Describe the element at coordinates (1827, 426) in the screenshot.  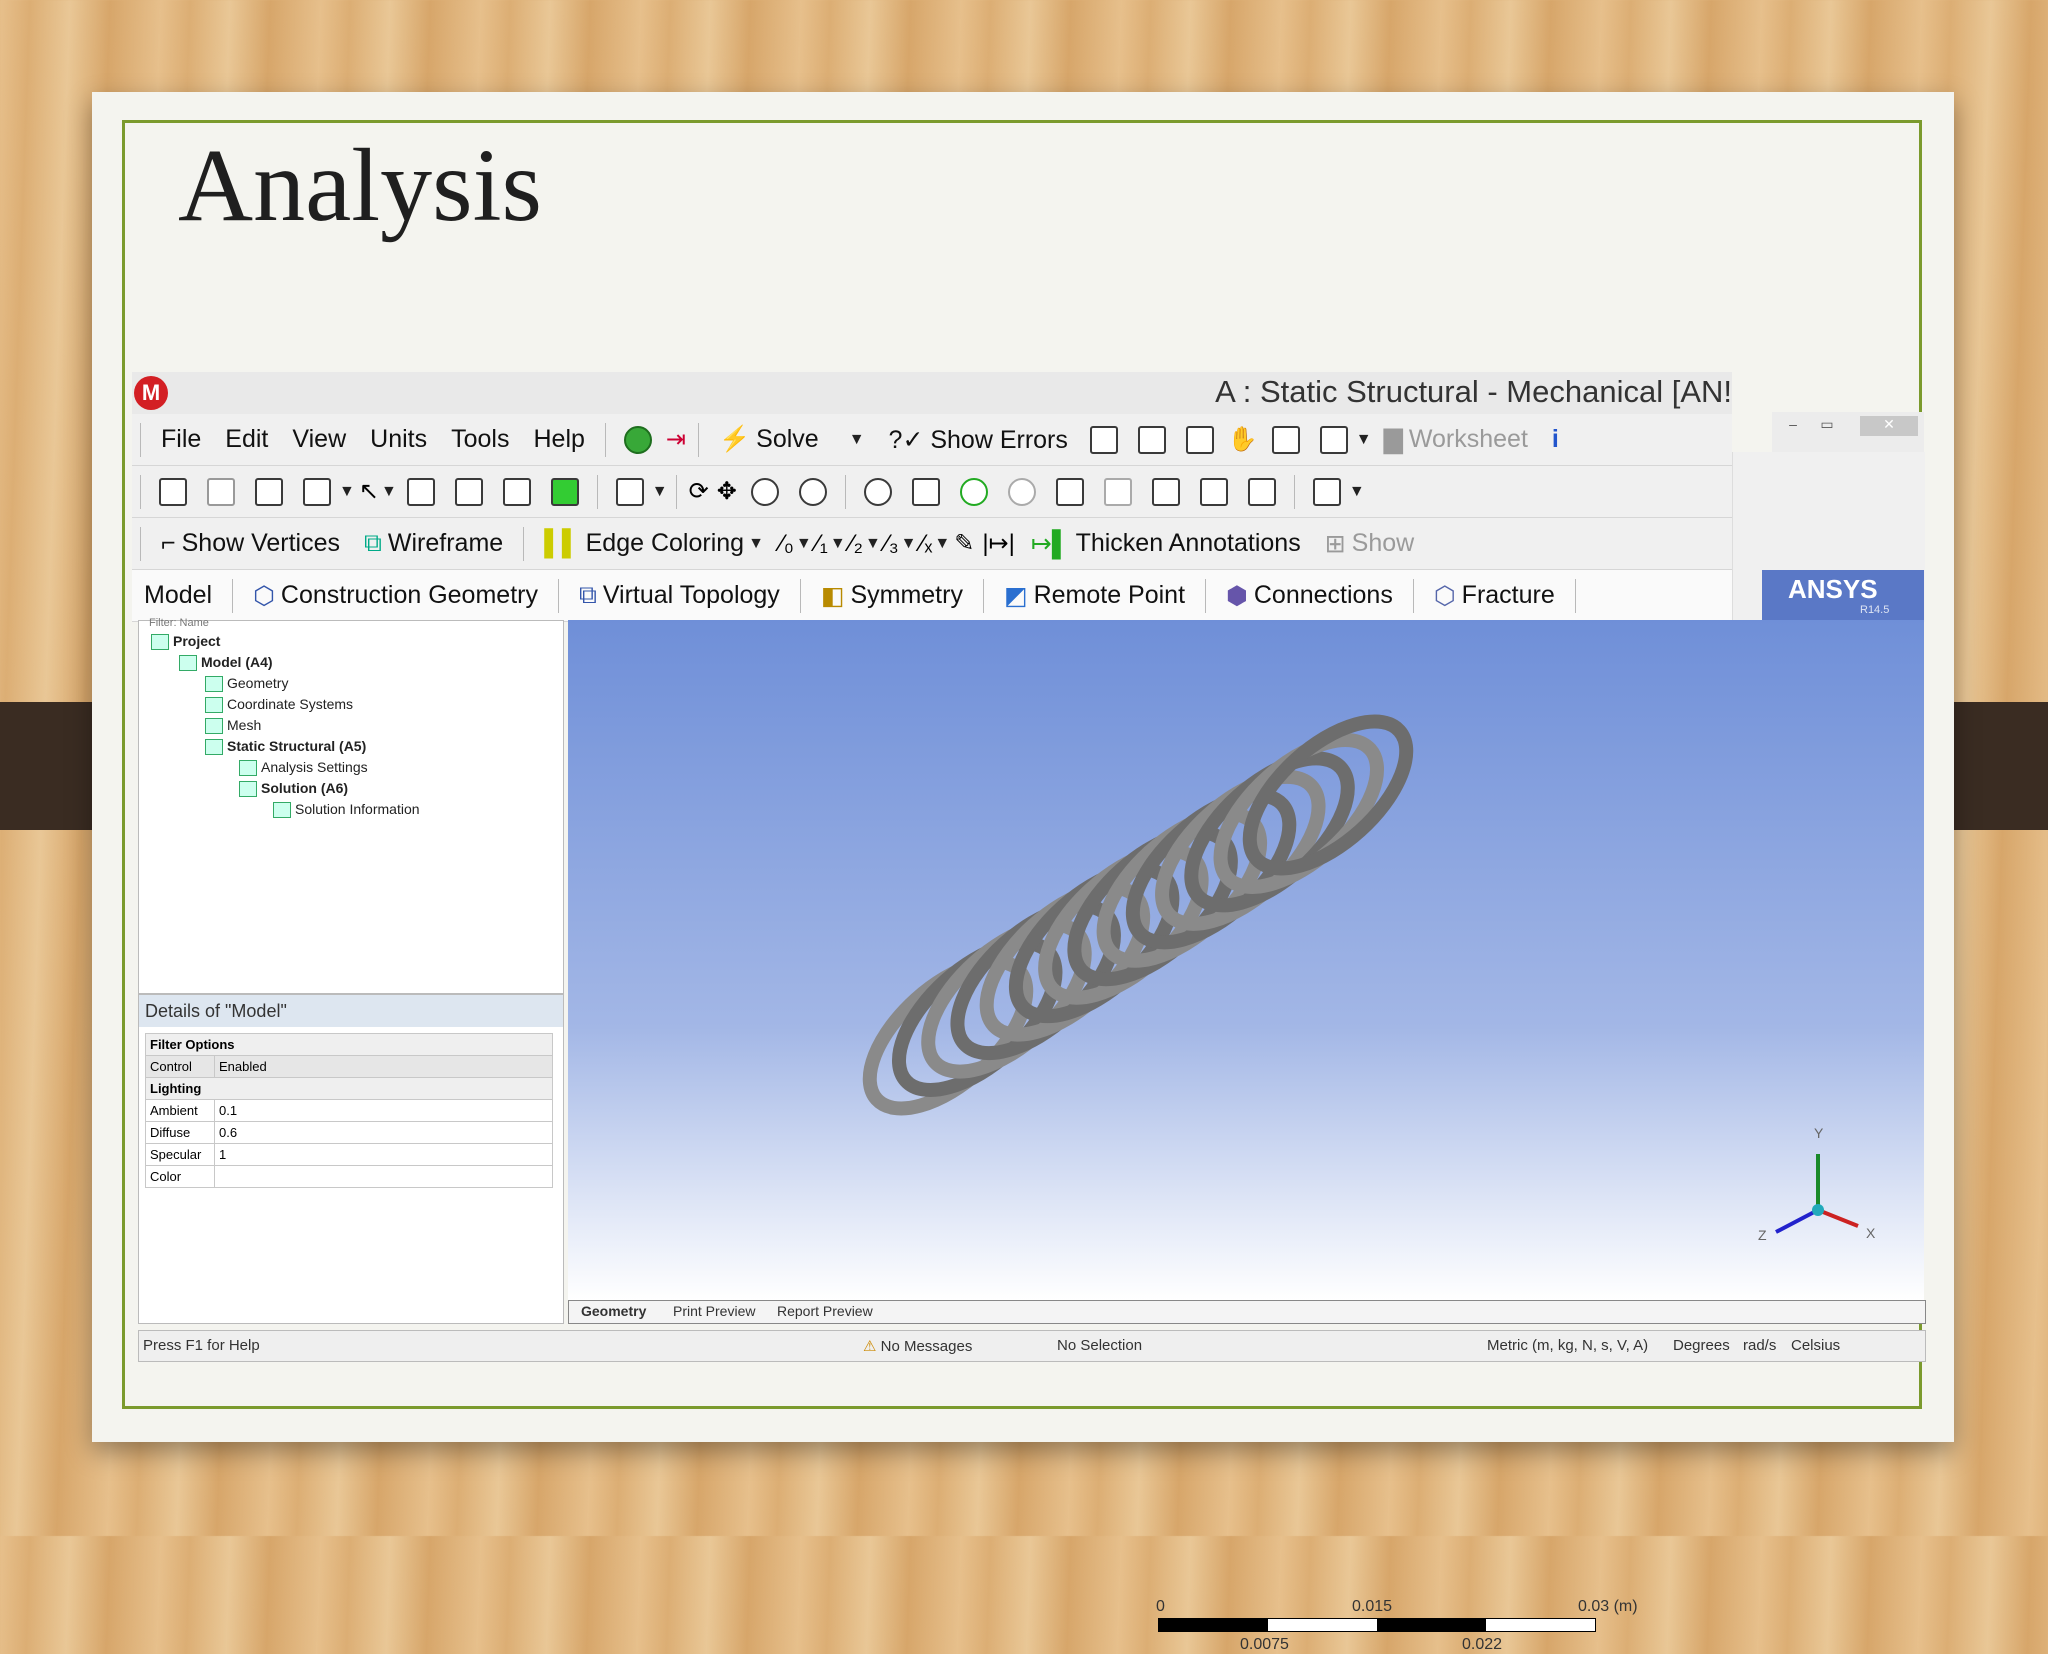
I see `restore-button: ▭` at that location.